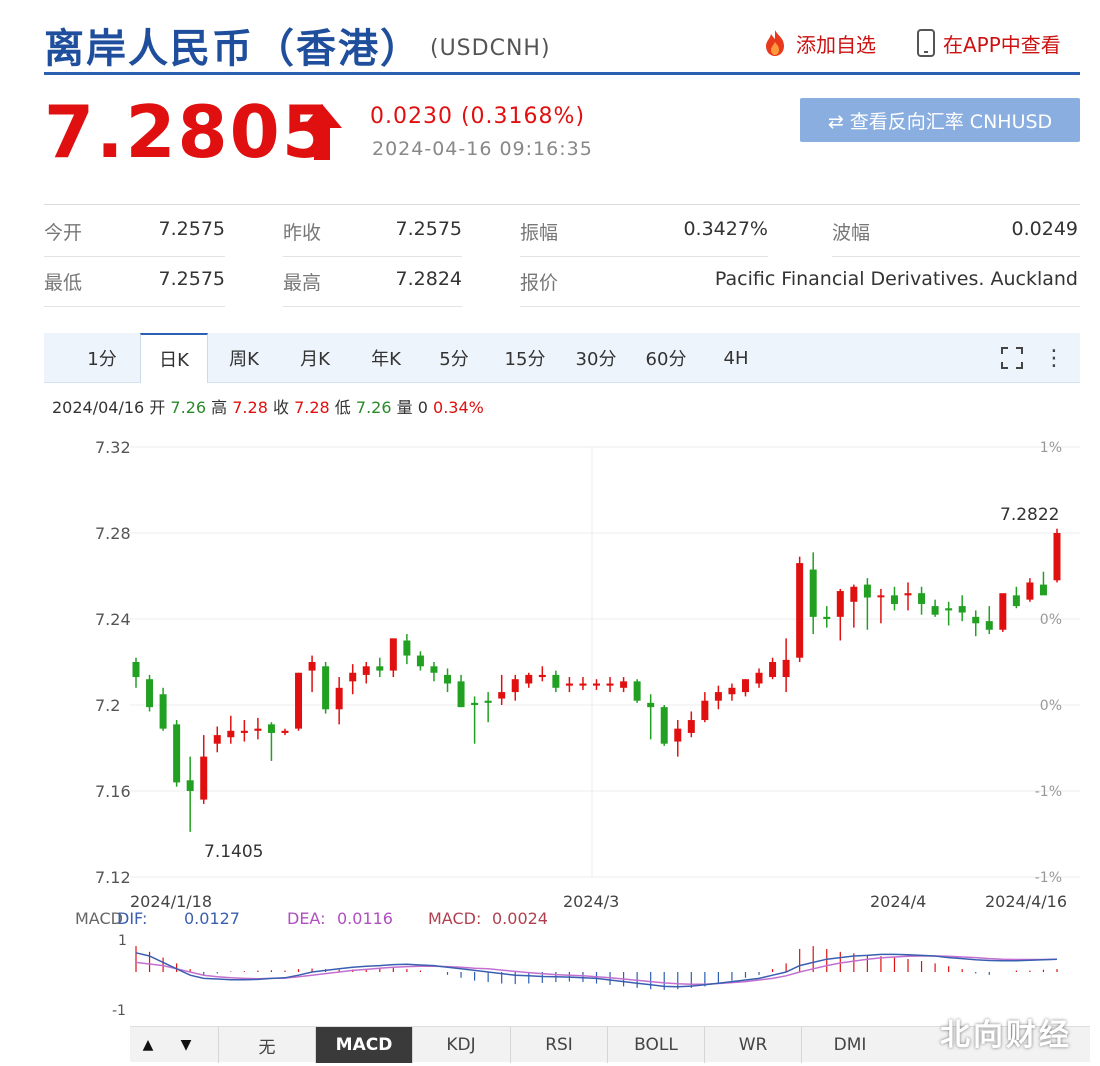 The width and height of the screenshot is (1100, 1066). I want to click on tab-period: 周K, so click(244, 358).